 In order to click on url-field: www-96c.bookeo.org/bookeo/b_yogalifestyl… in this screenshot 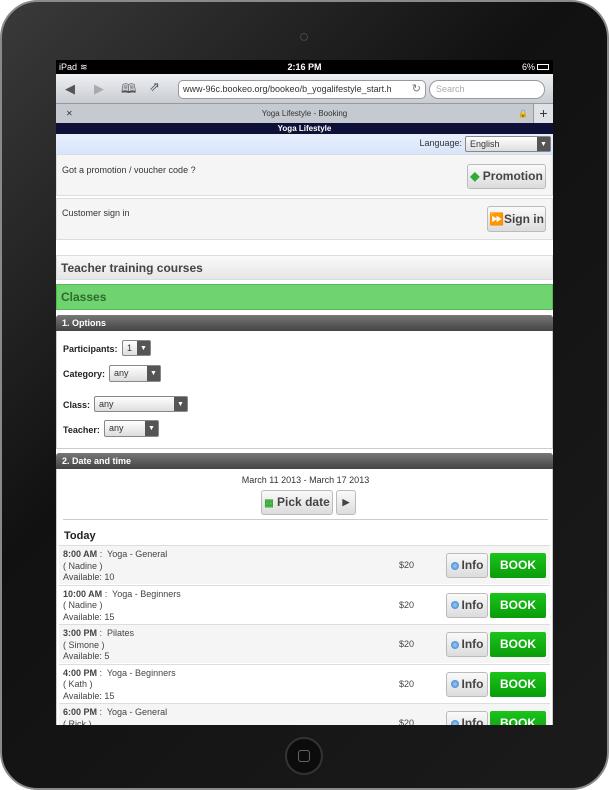, I will do `click(302, 89)`.